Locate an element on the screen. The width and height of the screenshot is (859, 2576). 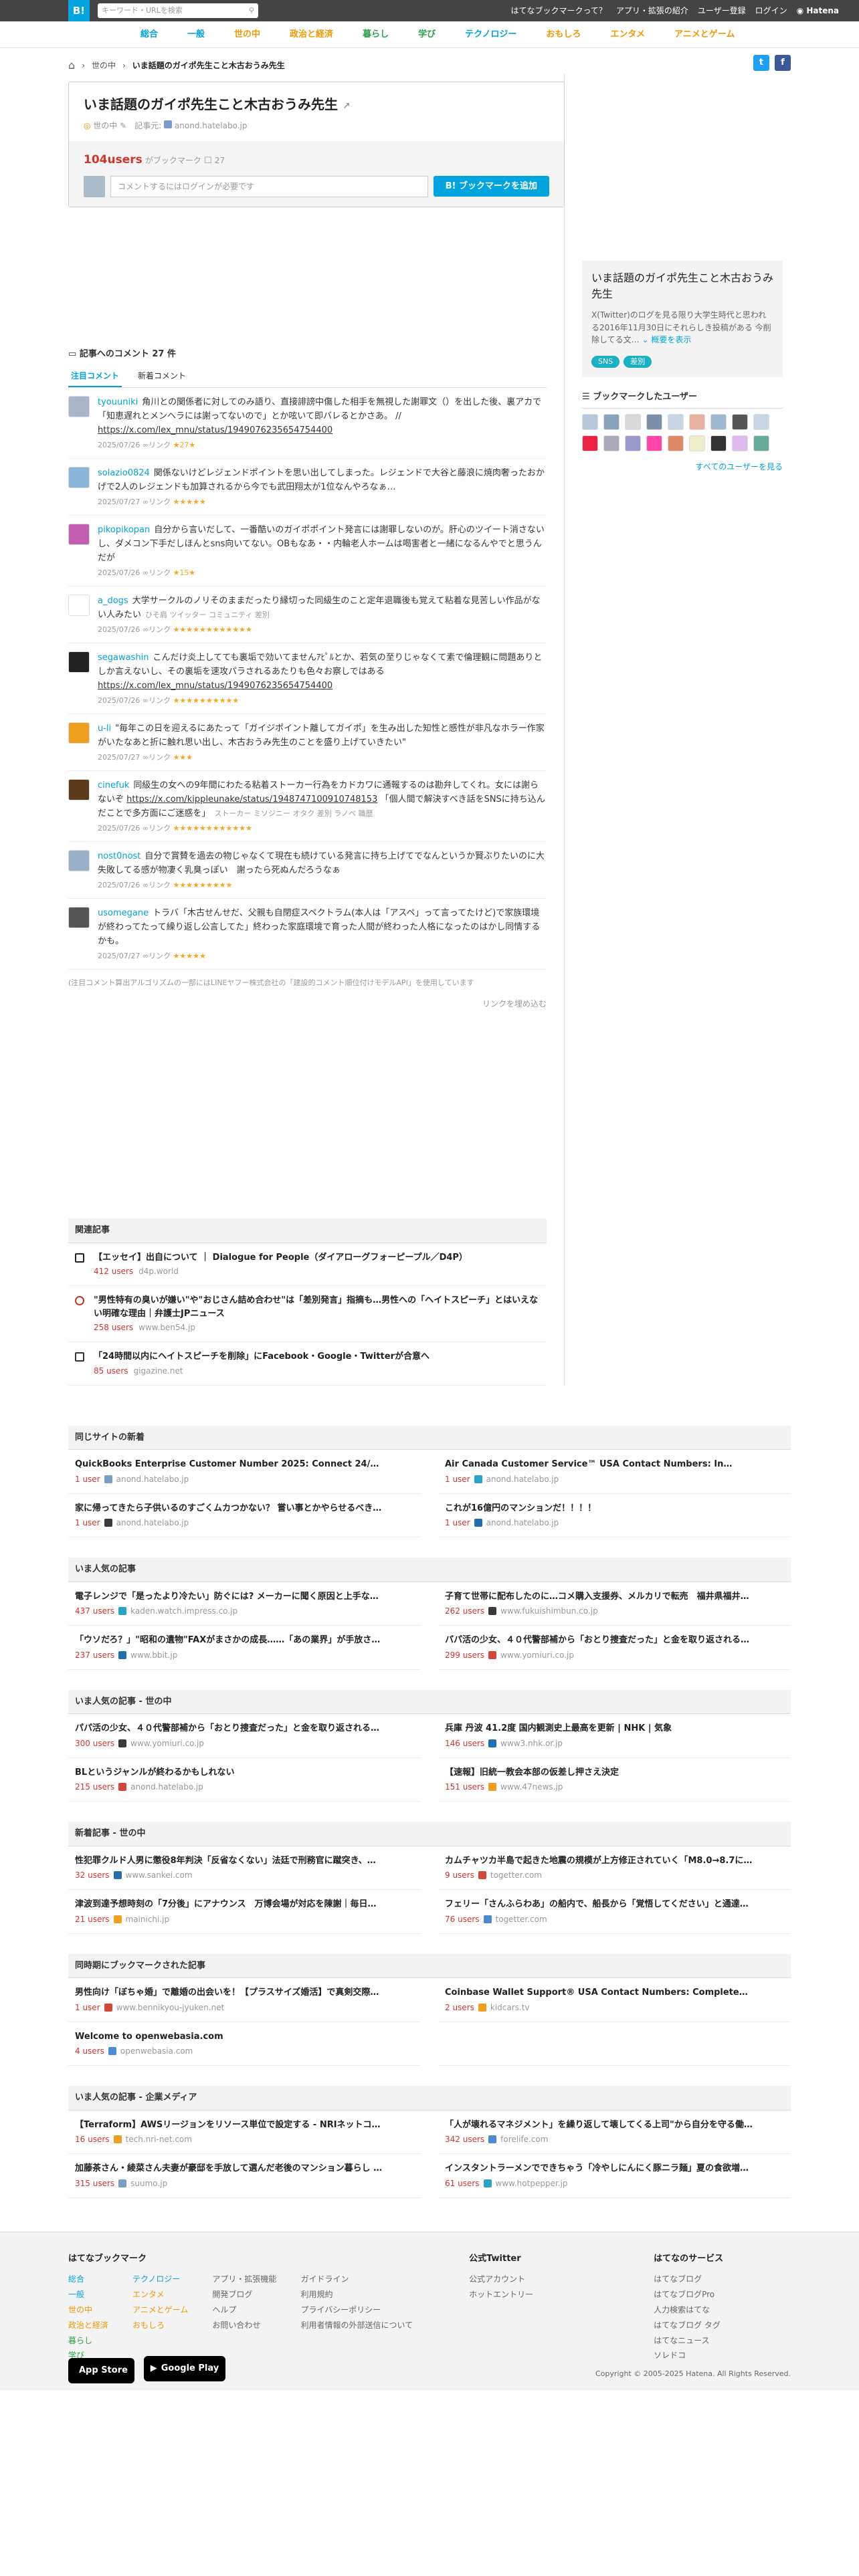
cat-nav-item: 学び is located at coordinates (427, 34).